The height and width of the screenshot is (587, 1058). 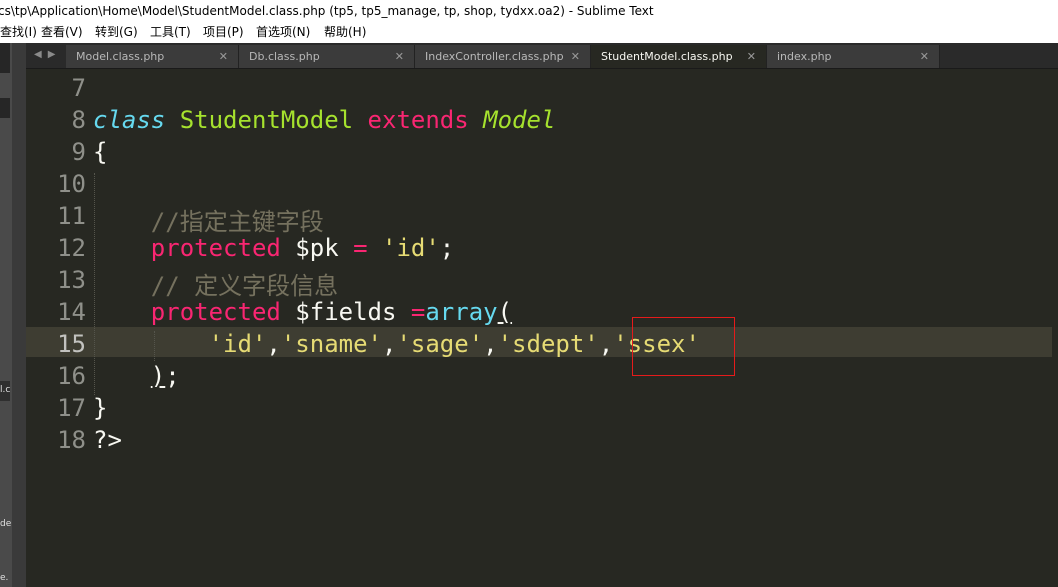 What do you see at coordinates (18, 32) in the screenshot?
I see `menu-find: 查找(I)` at bounding box center [18, 32].